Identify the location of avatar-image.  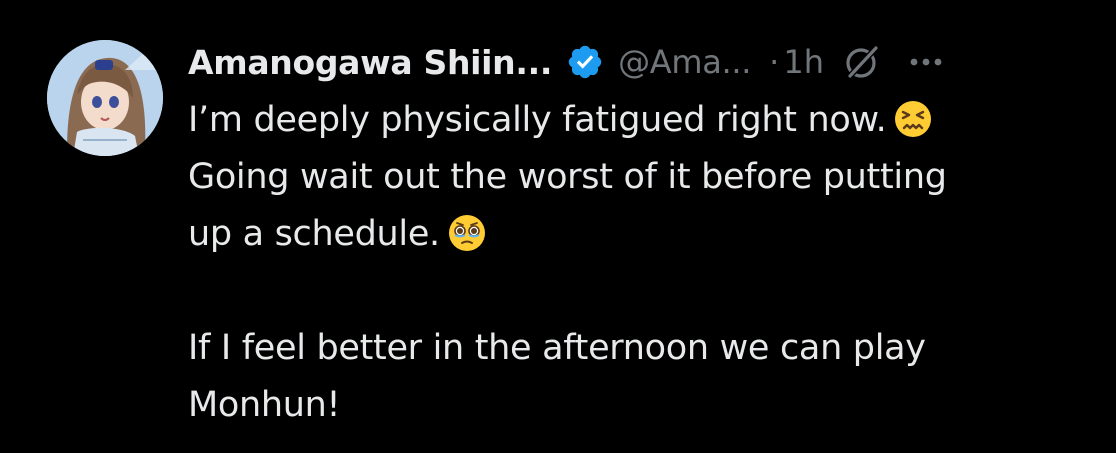
(105, 98).